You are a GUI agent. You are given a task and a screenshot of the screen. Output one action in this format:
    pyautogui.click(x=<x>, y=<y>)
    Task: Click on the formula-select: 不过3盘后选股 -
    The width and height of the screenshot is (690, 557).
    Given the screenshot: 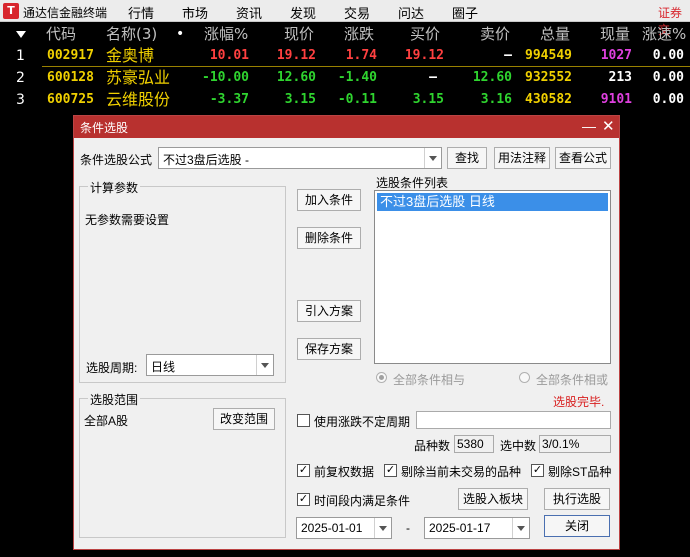 What is the action you would take?
    pyautogui.click(x=300, y=158)
    